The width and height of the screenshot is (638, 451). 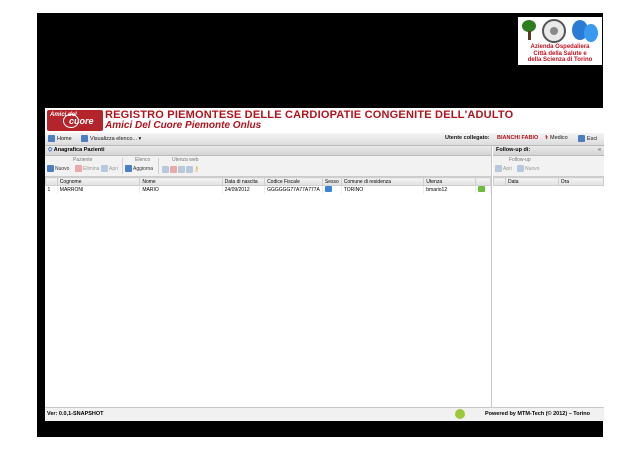 I want to click on powered-by-label: Powered by MTM-Tech (© 2012) – Torino, so click(x=538, y=414).